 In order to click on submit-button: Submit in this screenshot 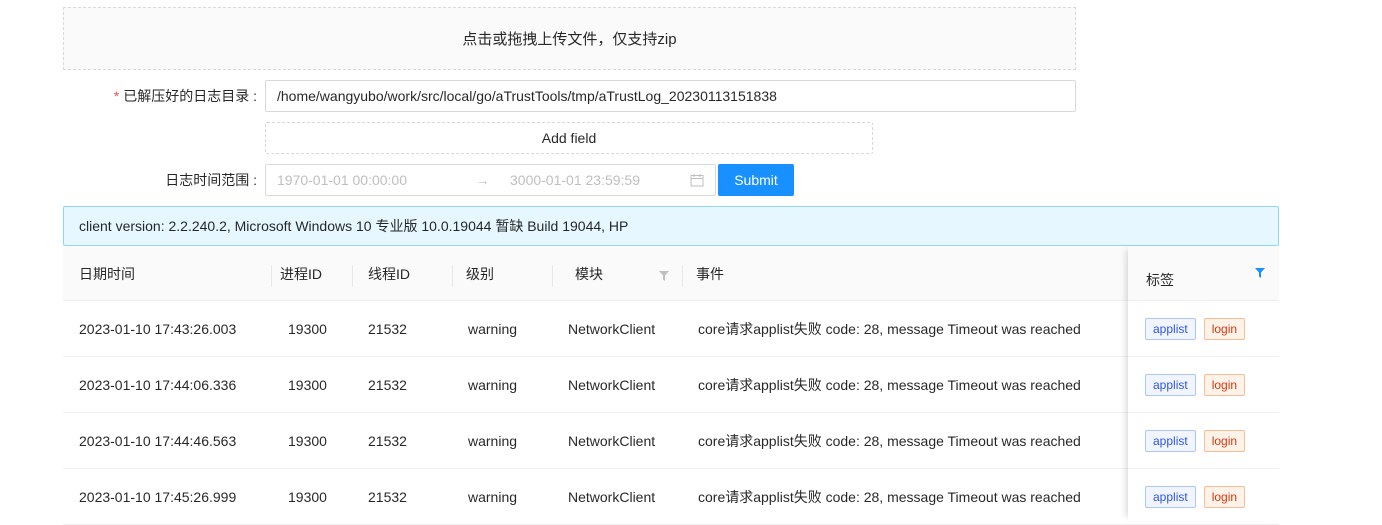, I will do `click(756, 180)`.